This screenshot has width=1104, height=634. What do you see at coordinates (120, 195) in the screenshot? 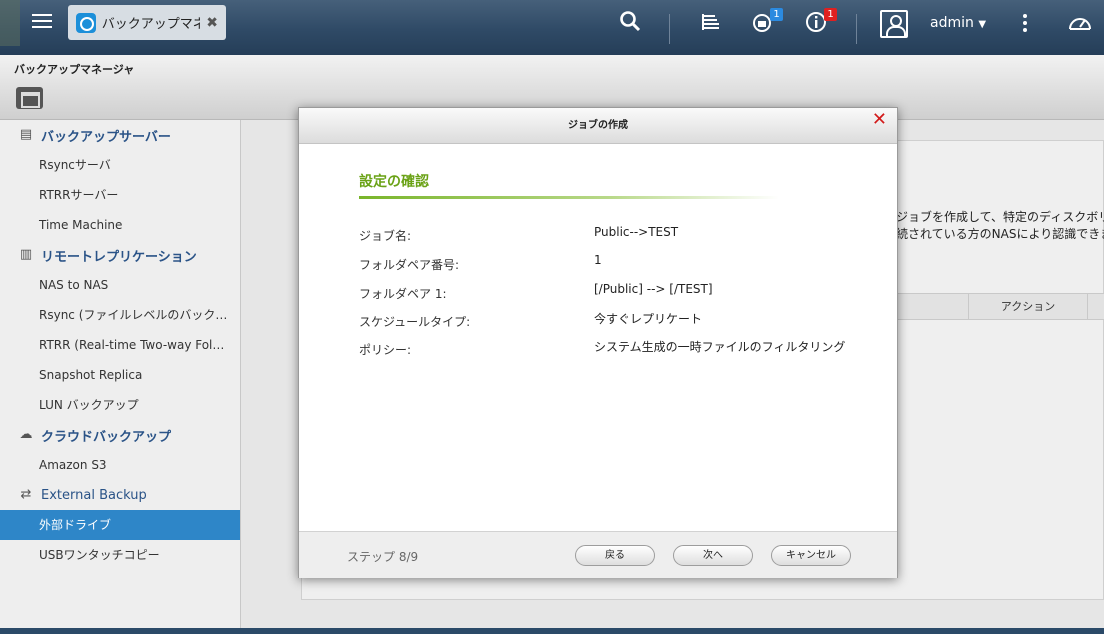
I see `sidebar-item-rtrr-server: RTRRサーバー` at bounding box center [120, 195].